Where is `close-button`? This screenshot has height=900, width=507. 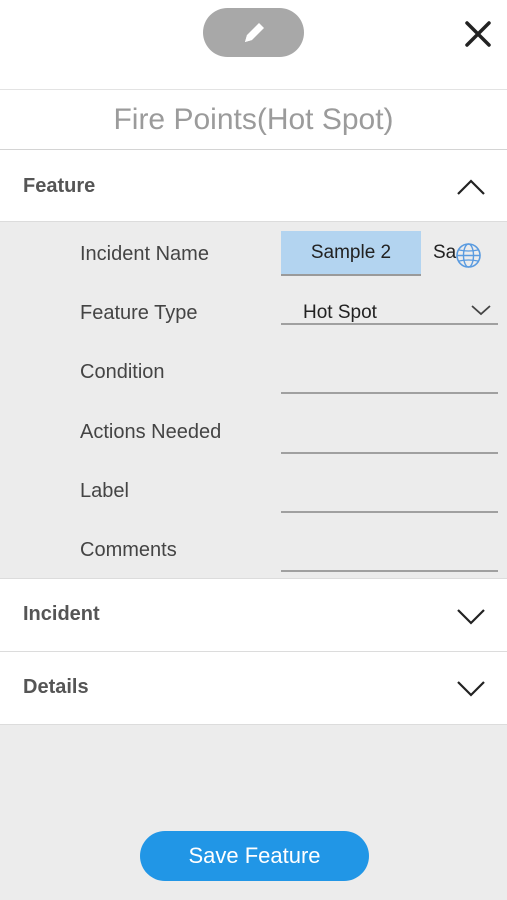 close-button is located at coordinates (478, 34).